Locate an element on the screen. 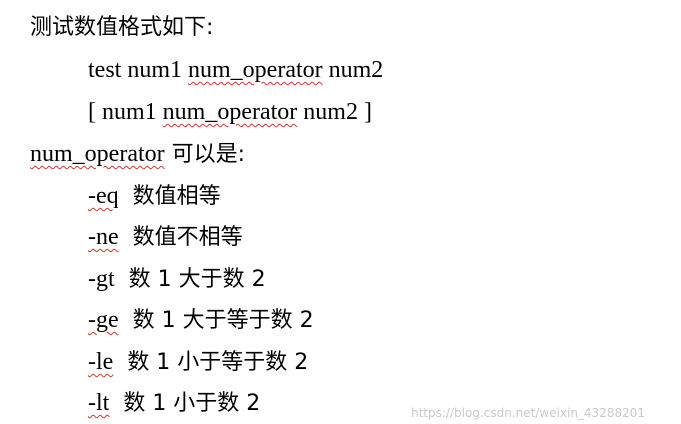  syntax-line-bracket: [ num1 num_operator num2 ] is located at coordinates (230, 112).